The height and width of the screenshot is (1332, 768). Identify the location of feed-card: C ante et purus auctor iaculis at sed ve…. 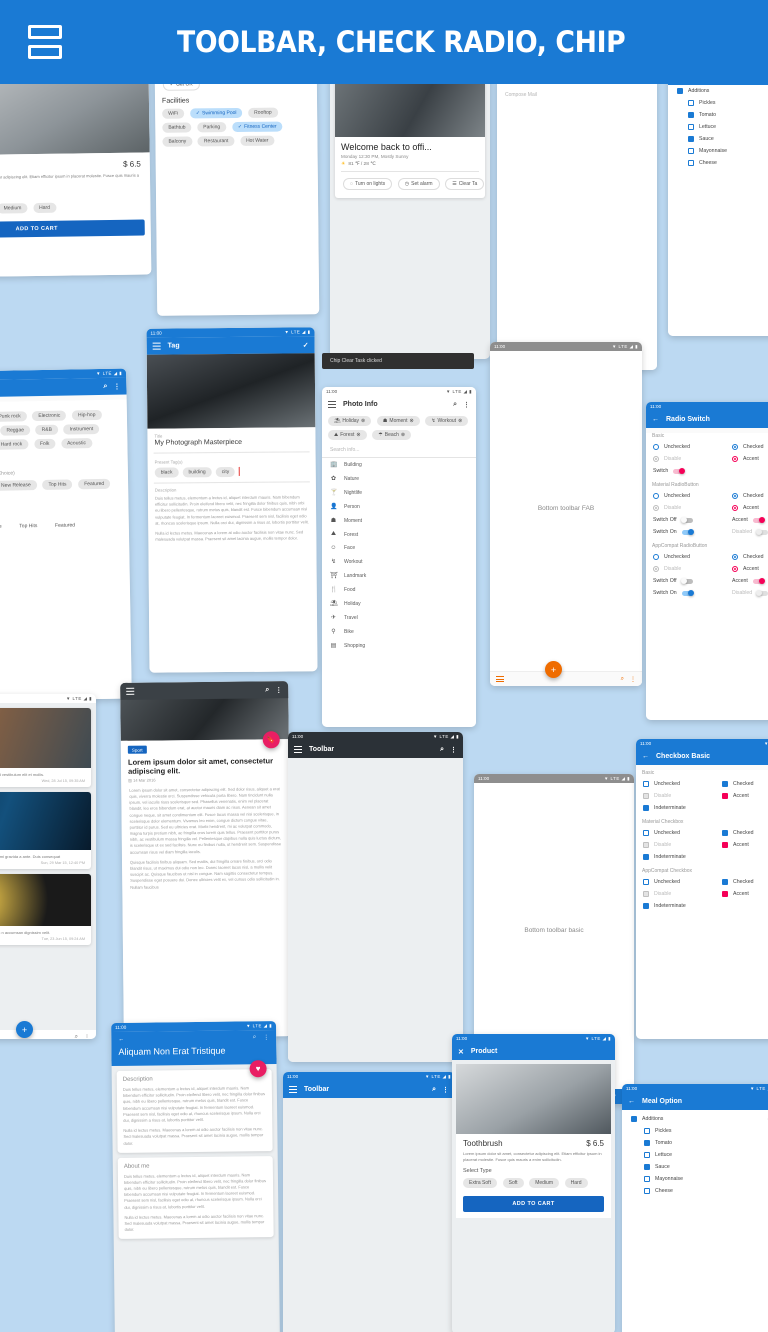
(45, 747).